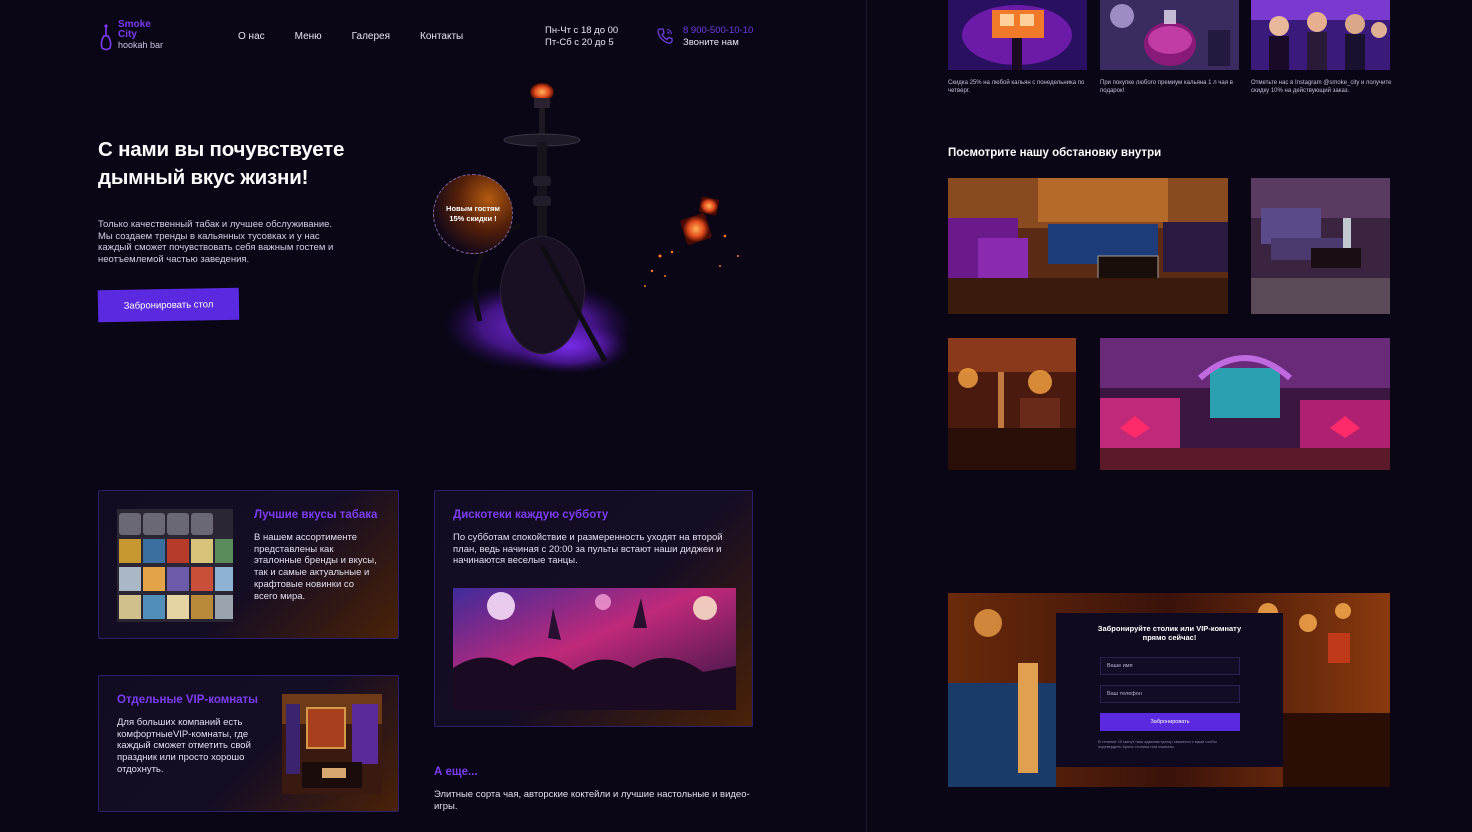  I want to click on gallery-title: Посмотрите нашу обстановку внутри, so click(1055, 153).